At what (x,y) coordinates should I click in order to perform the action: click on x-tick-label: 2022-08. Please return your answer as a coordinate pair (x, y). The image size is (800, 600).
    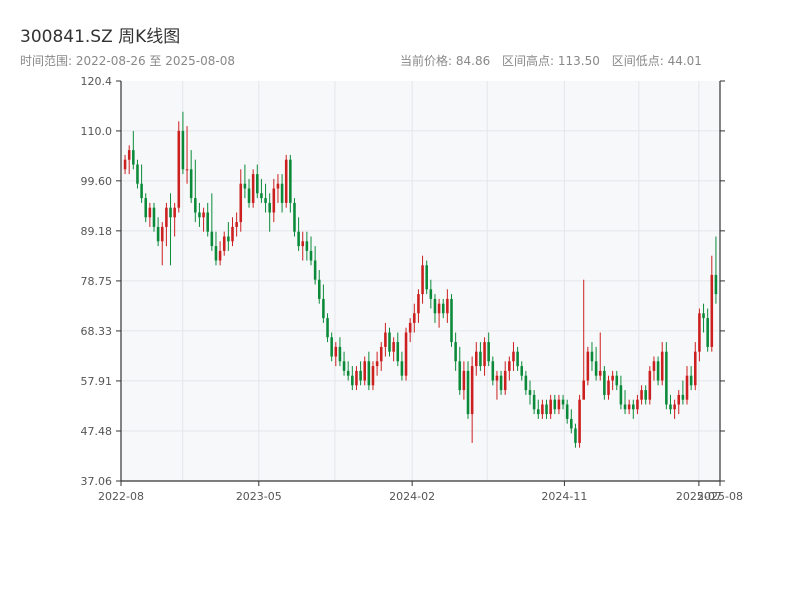
    Looking at the image, I should click on (121, 496).